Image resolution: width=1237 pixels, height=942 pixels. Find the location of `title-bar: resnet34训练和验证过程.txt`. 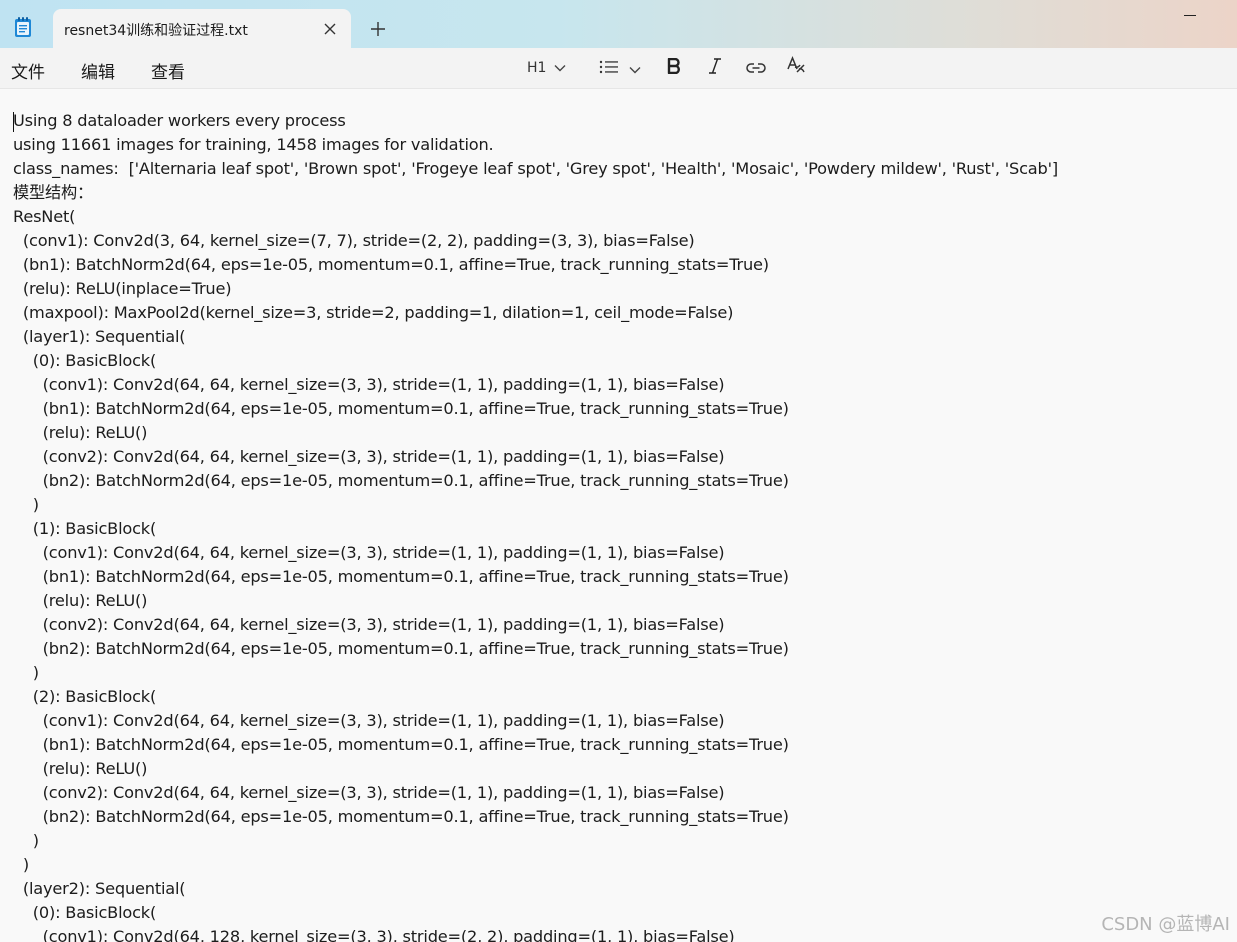

title-bar: resnet34训练和验证过程.txt is located at coordinates (618, 24).